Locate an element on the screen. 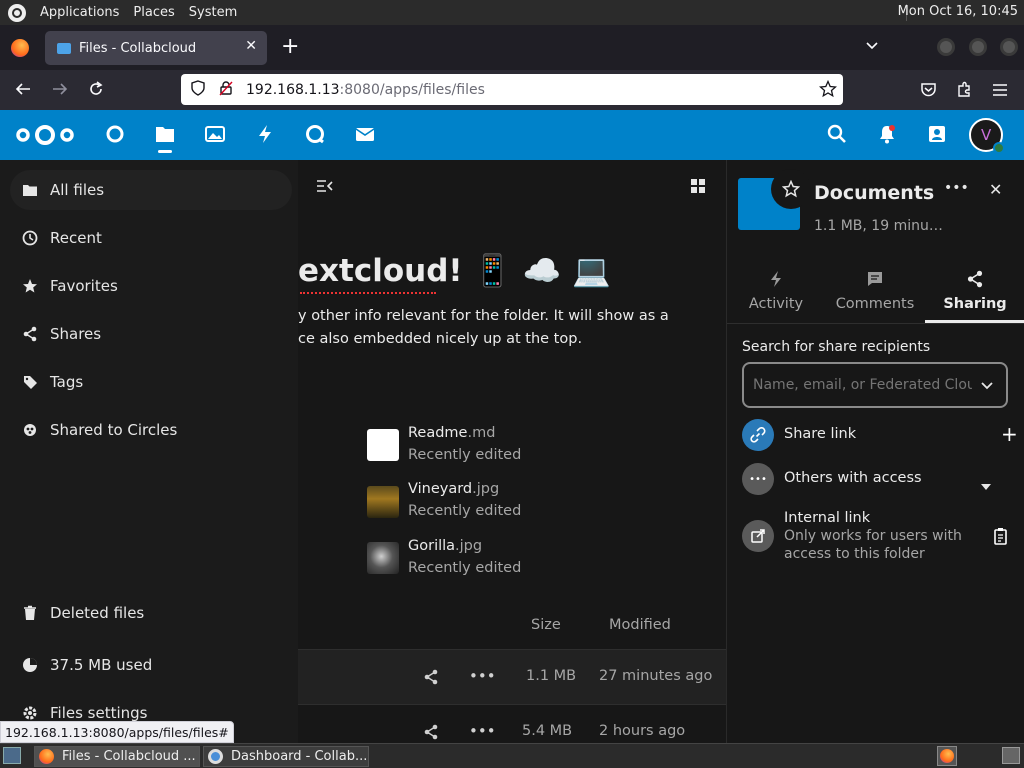  add-share-link-icon: + is located at coordinates (1009, 434).